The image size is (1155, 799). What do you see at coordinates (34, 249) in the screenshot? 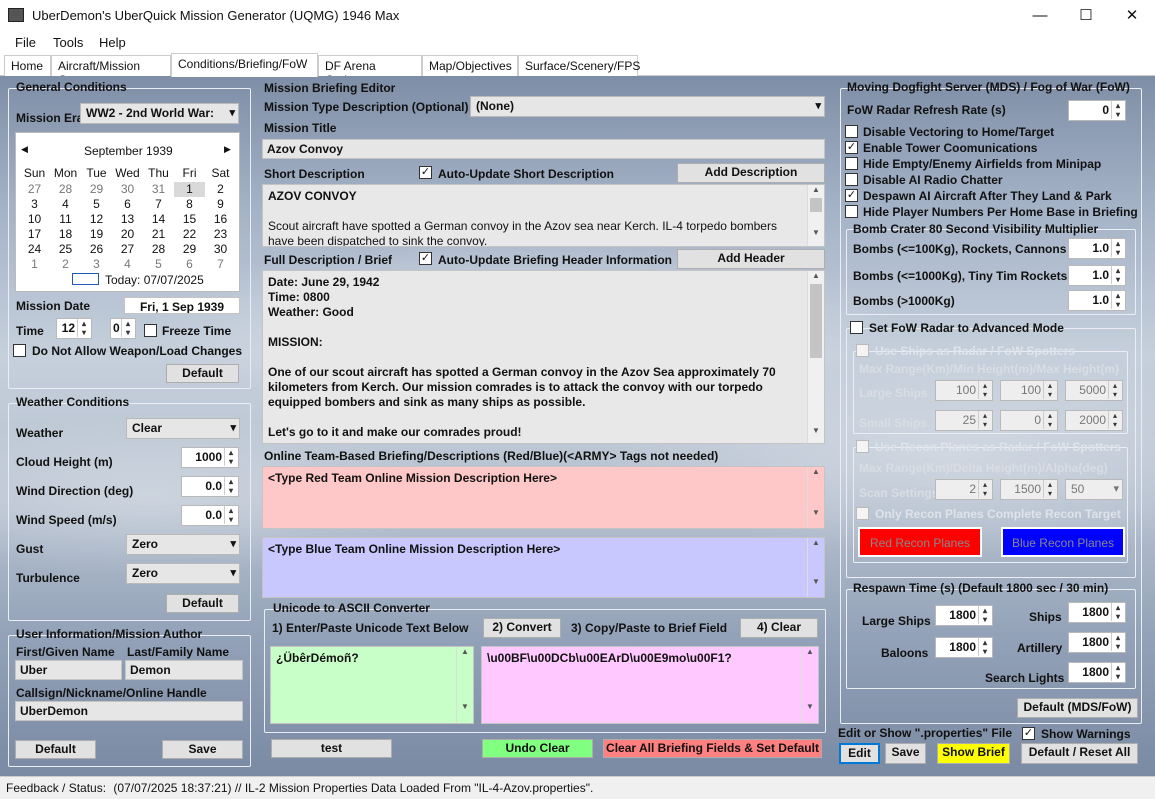
I see `calendar-day: 24` at bounding box center [34, 249].